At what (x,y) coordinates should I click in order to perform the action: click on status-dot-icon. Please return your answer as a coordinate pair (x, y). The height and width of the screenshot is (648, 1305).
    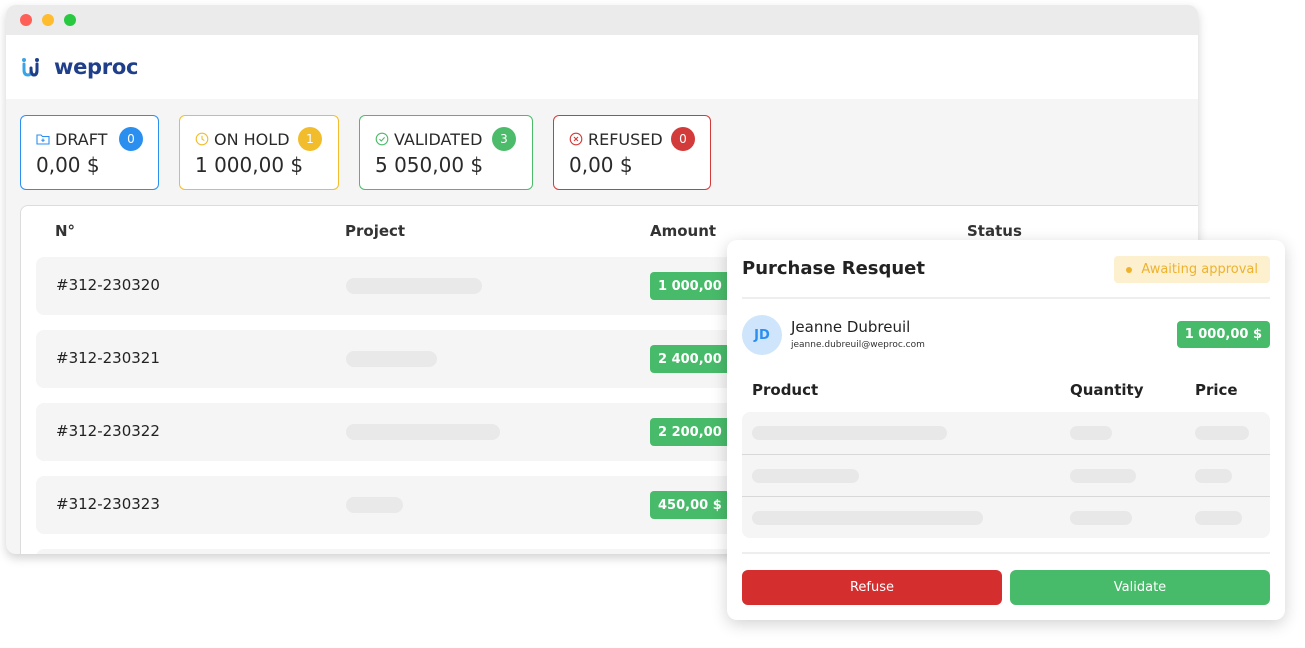
    Looking at the image, I should click on (1129, 269).